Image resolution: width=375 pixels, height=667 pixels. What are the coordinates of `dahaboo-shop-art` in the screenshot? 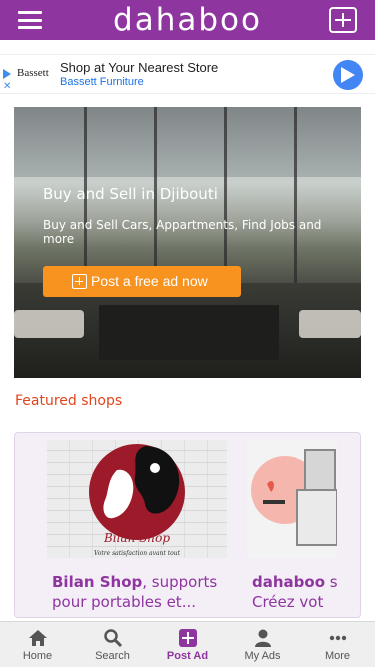 It's located at (294, 497).